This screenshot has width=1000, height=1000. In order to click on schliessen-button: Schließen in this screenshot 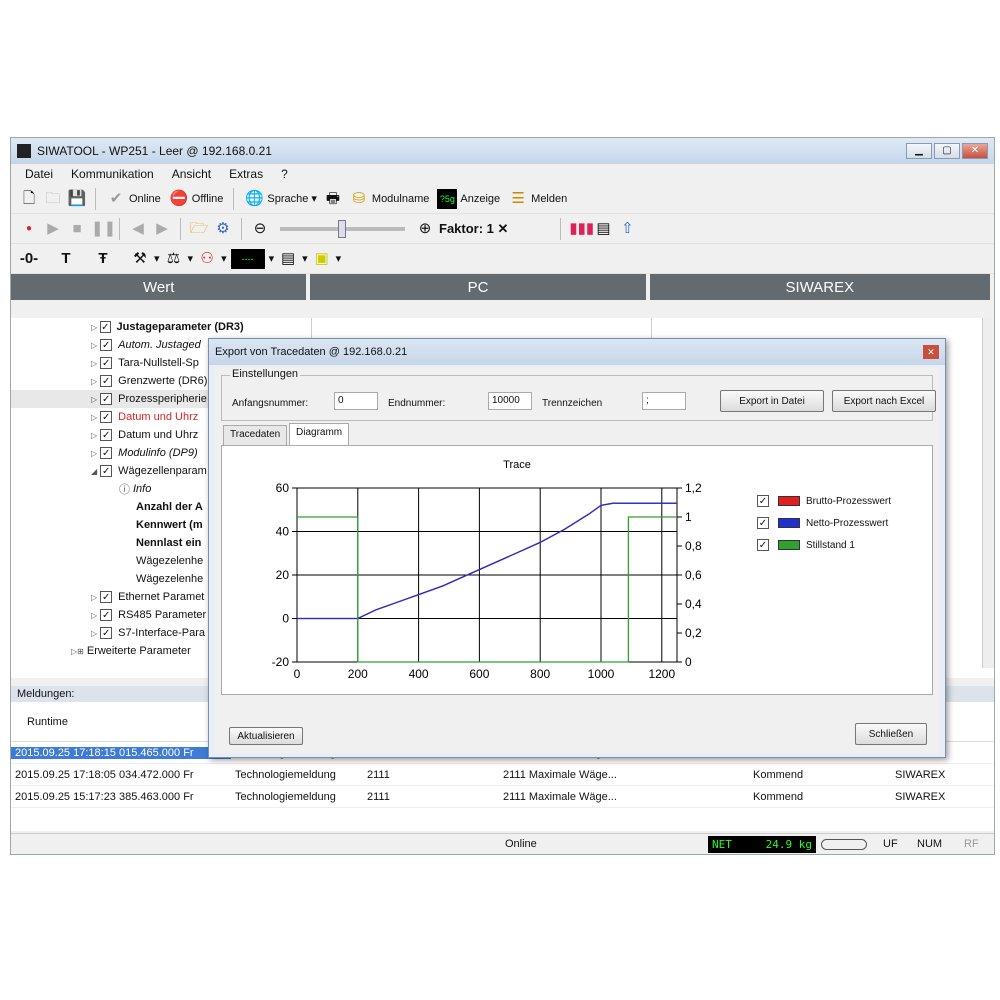, I will do `click(891, 734)`.